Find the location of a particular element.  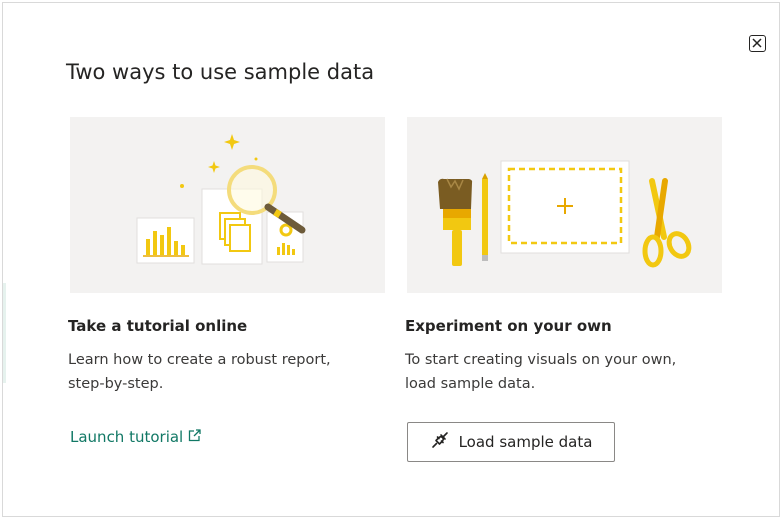

external-link-icon is located at coordinates (194, 437).